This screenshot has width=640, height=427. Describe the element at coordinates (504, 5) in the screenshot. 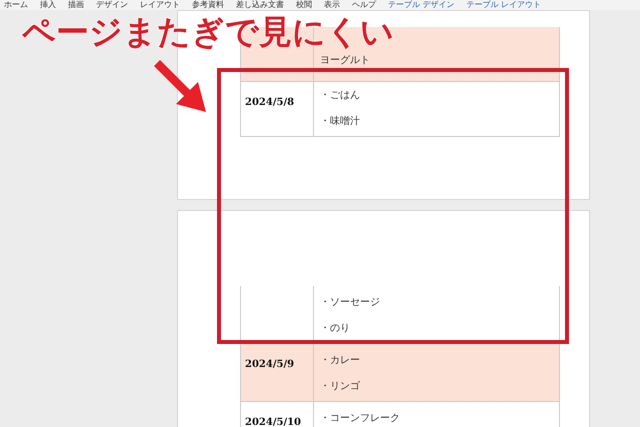

I see `ribbon-tab: テーブル レイアウト` at that location.